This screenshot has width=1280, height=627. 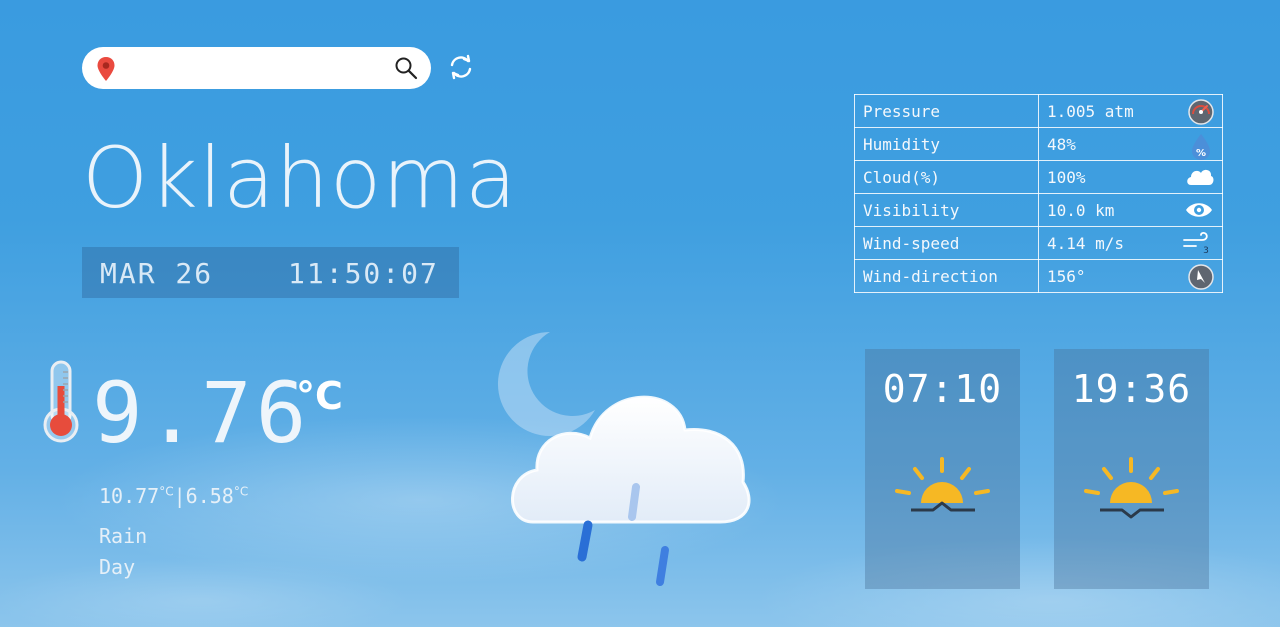 What do you see at coordinates (1090, 111) in the screenshot?
I see `stat-value: 1.005 atm` at bounding box center [1090, 111].